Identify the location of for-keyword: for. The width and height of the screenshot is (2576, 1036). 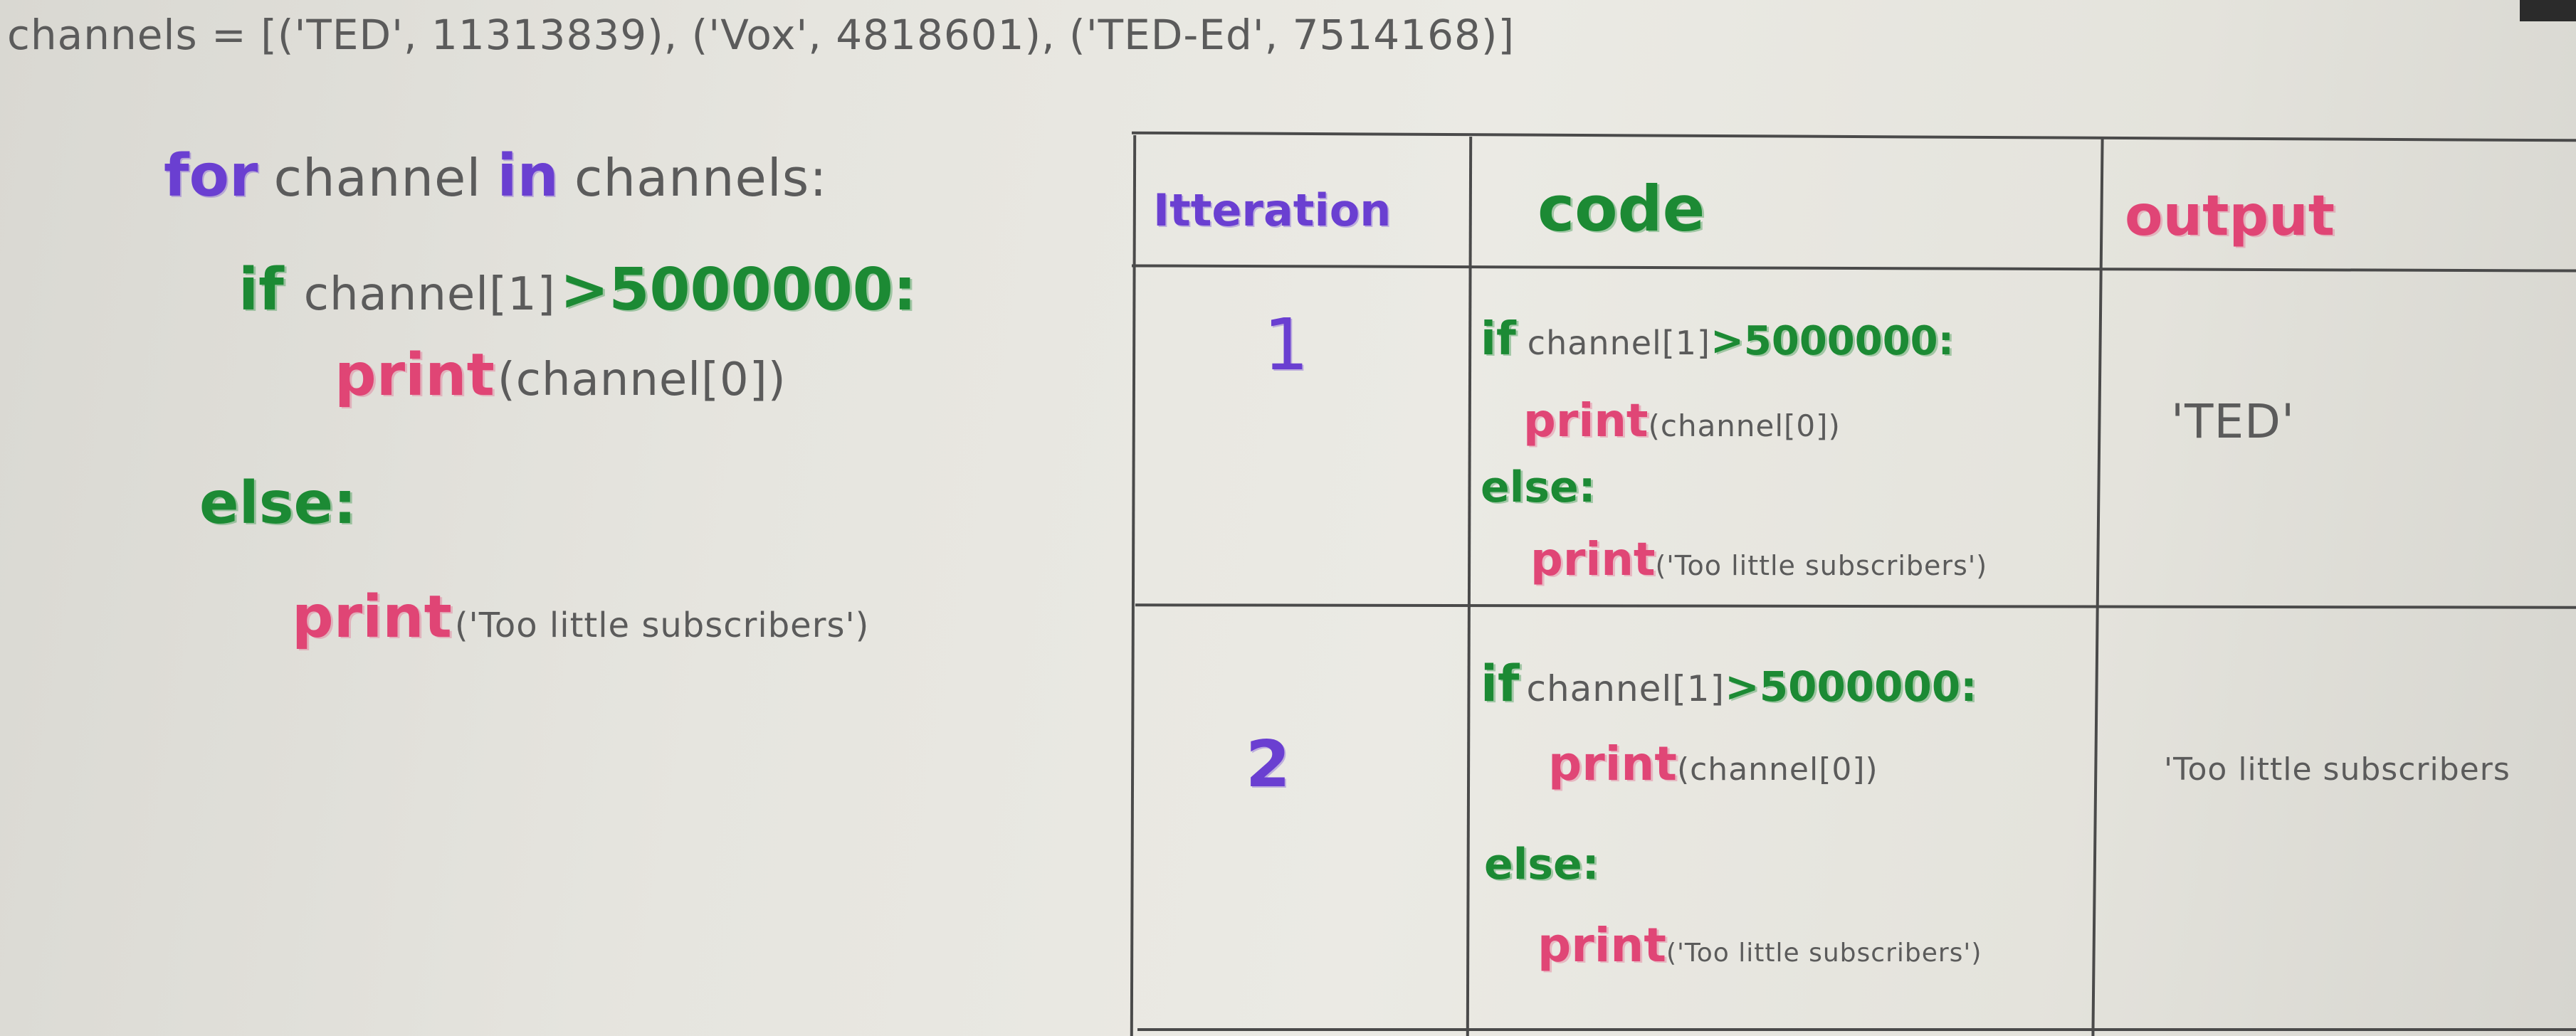
(211, 176).